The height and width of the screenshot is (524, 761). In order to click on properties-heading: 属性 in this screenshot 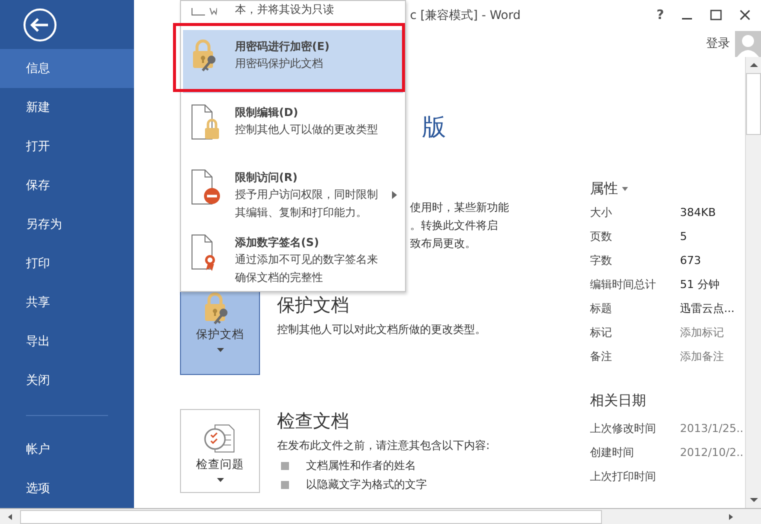, I will do `click(604, 189)`.